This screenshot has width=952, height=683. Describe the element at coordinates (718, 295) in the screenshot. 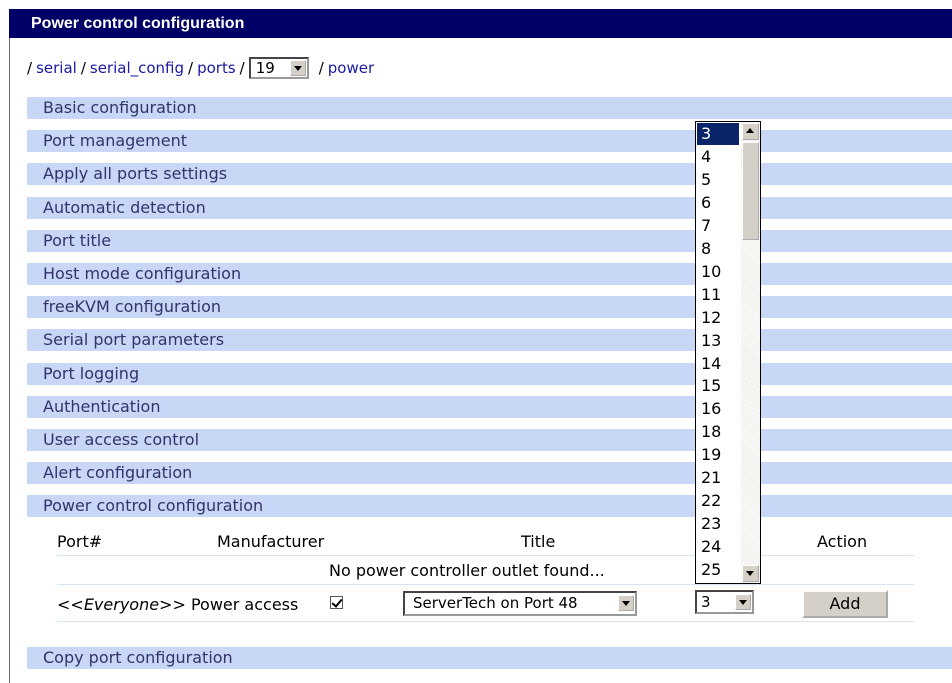

I see `outlet-option: 11` at that location.